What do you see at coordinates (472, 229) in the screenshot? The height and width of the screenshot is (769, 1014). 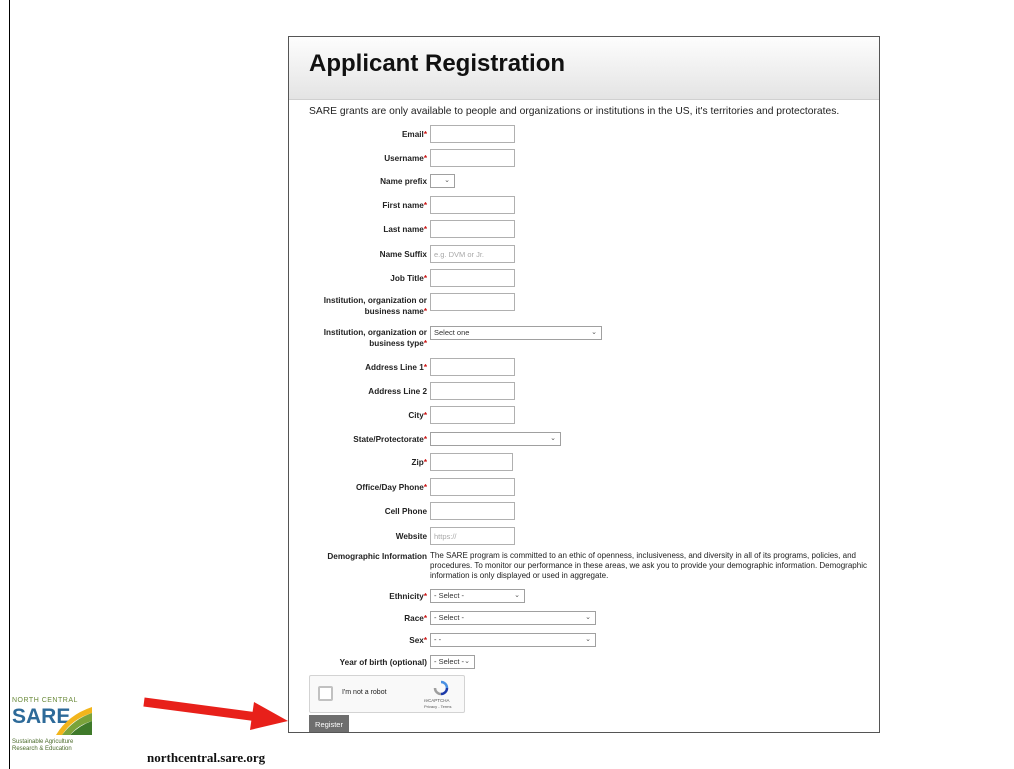 I see `last-name-field` at bounding box center [472, 229].